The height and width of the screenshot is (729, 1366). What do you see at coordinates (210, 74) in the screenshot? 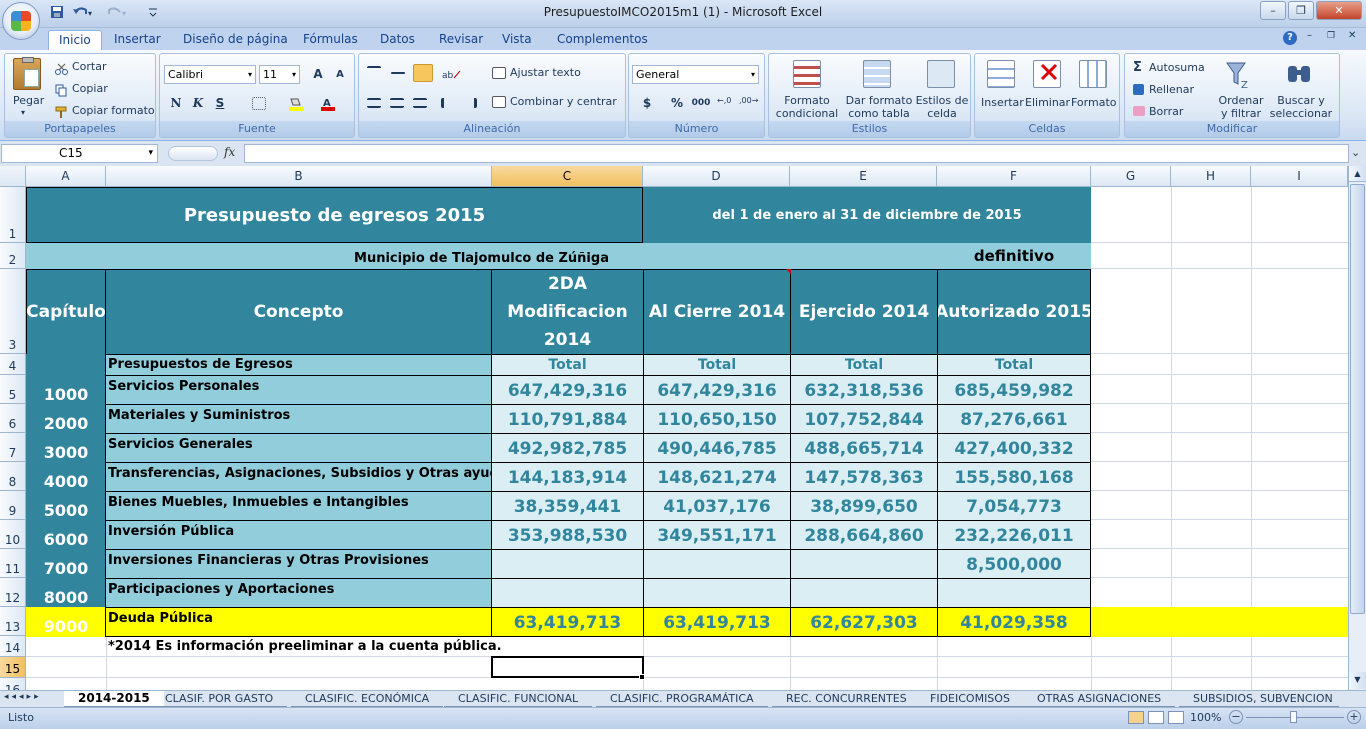
I see `font-name-select: Calibri ▾` at bounding box center [210, 74].